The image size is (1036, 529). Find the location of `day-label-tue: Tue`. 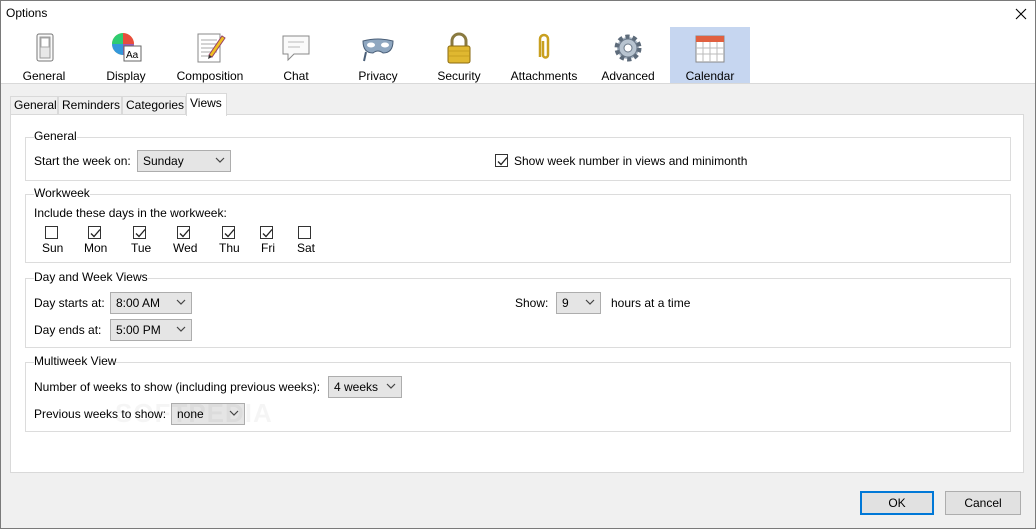

day-label-tue: Tue is located at coordinates (141, 248).